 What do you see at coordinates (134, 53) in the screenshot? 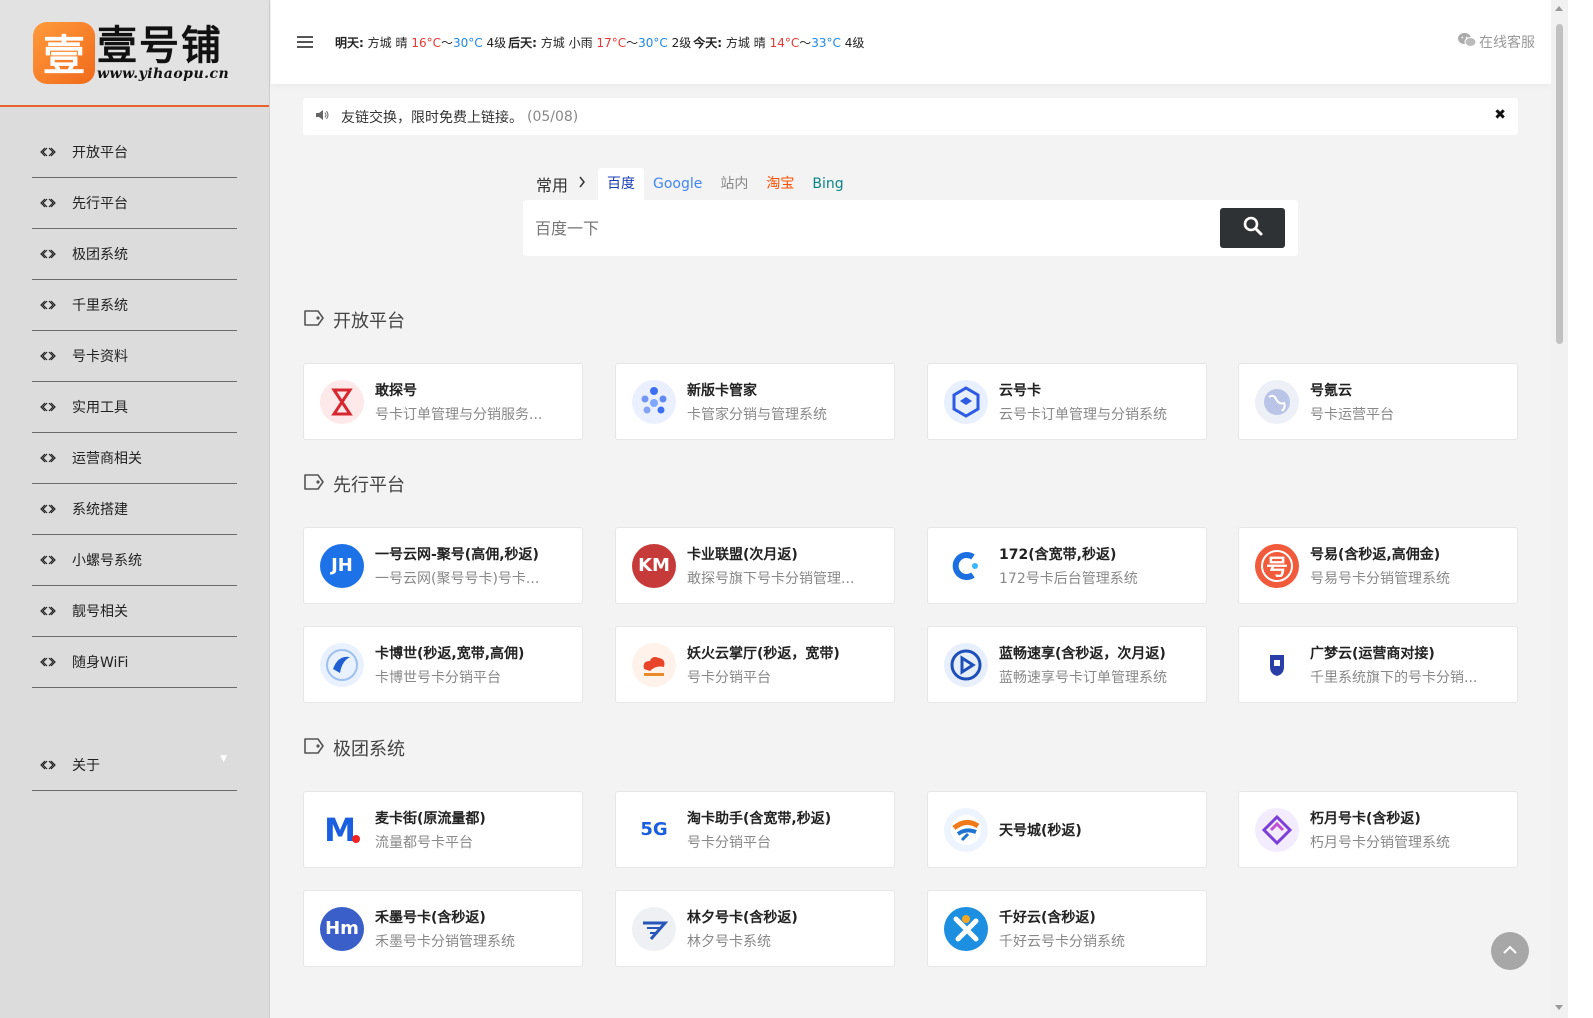
I see `logo: 壹 壹号铺 www.yihaopu.cn` at bounding box center [134, 53].